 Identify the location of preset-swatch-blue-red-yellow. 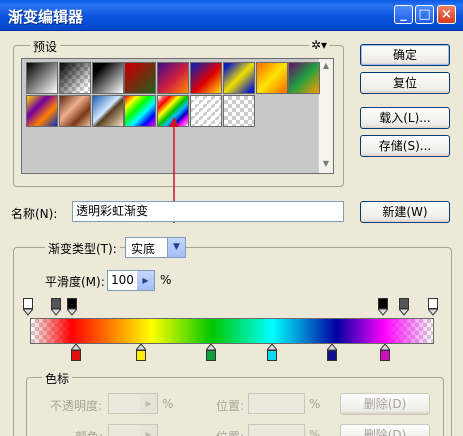
(206, 78).